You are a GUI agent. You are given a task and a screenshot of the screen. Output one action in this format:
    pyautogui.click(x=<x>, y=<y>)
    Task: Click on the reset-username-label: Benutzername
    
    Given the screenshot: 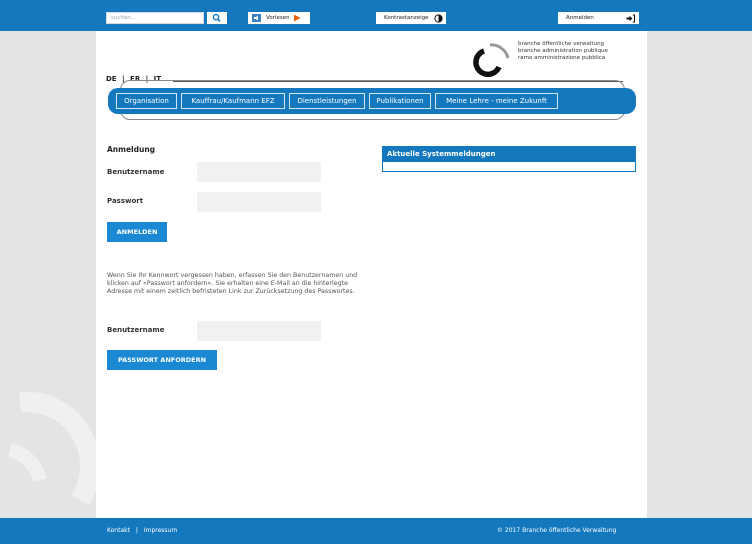 What is the action you would take?
    pyautogui.click(x=136, y=330)
    